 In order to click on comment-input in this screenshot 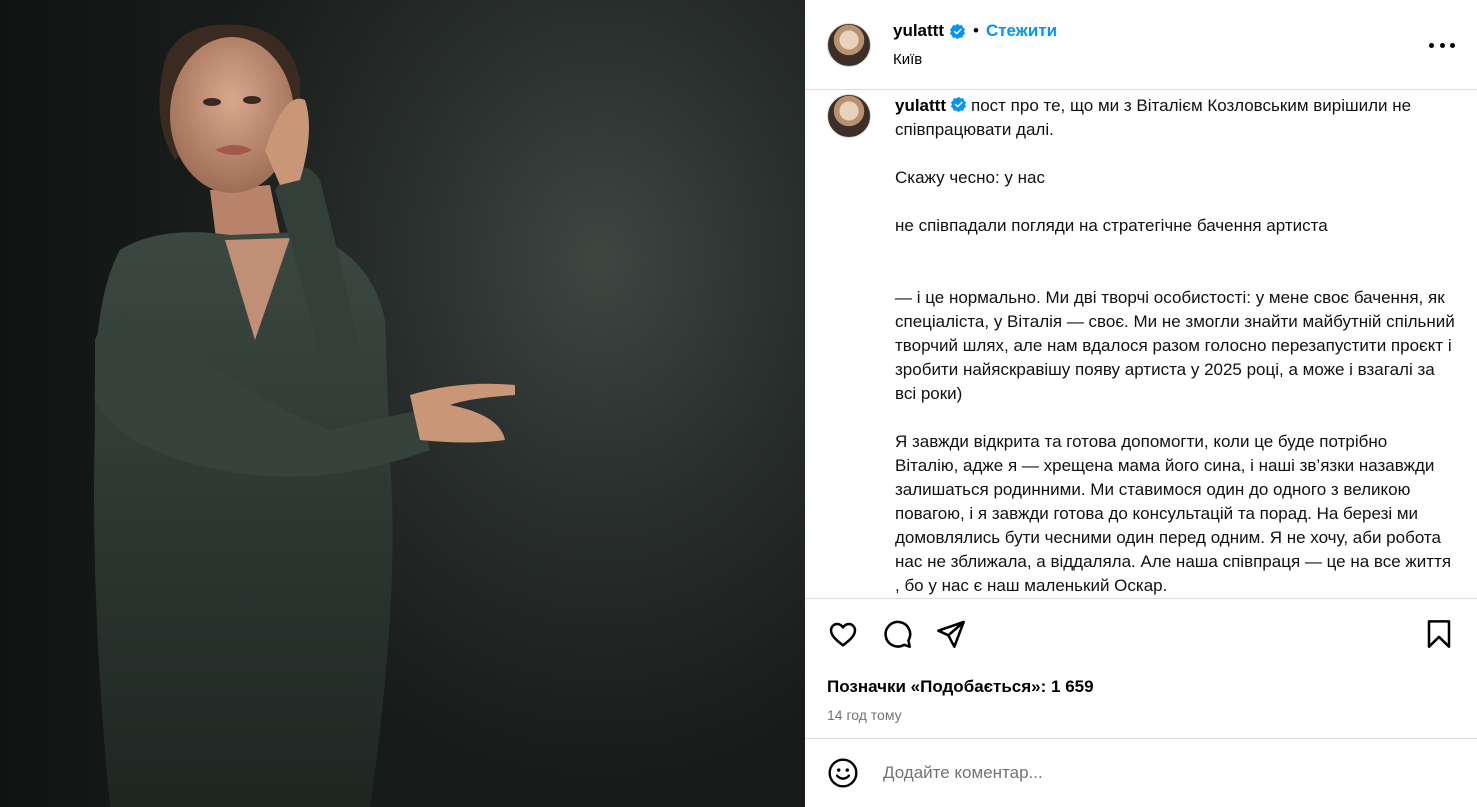, I will do `click(1143, 773)`.